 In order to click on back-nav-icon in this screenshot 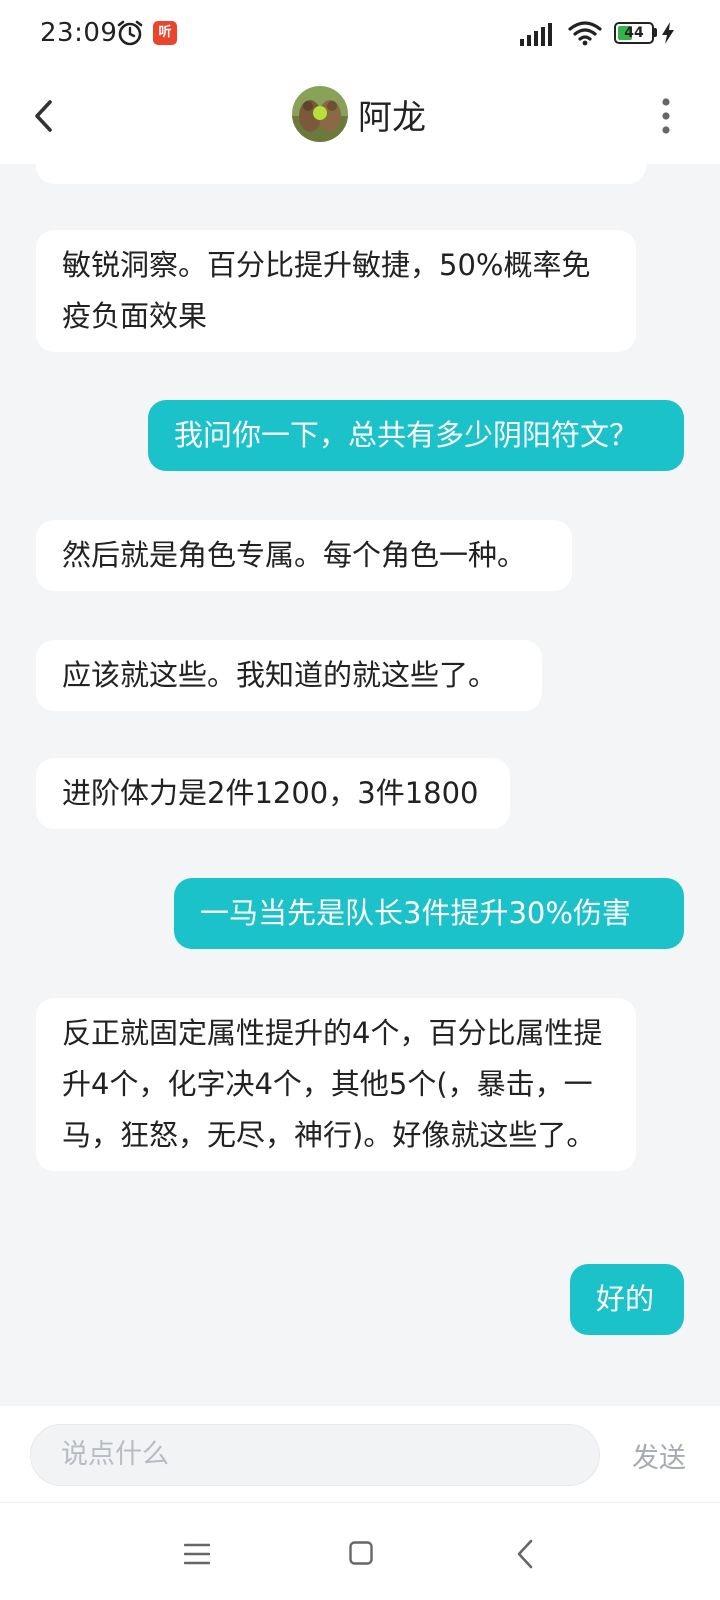, I will do `click(525, 1554)`.